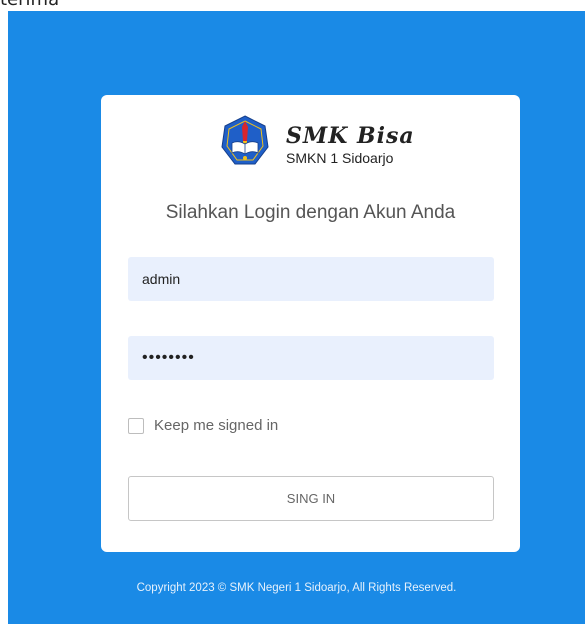 Image resolution: width=585 pixels, height=624 pixels. I want to click on username-input, so click(311, 279).